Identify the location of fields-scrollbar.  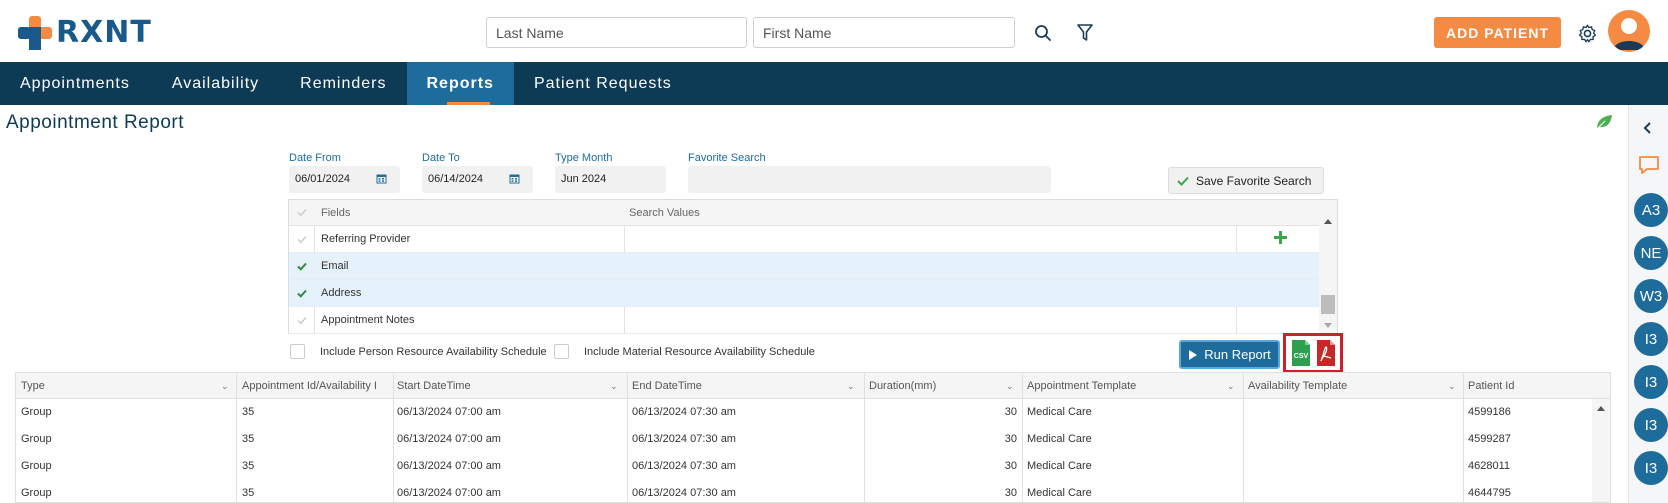
(1328, 274).